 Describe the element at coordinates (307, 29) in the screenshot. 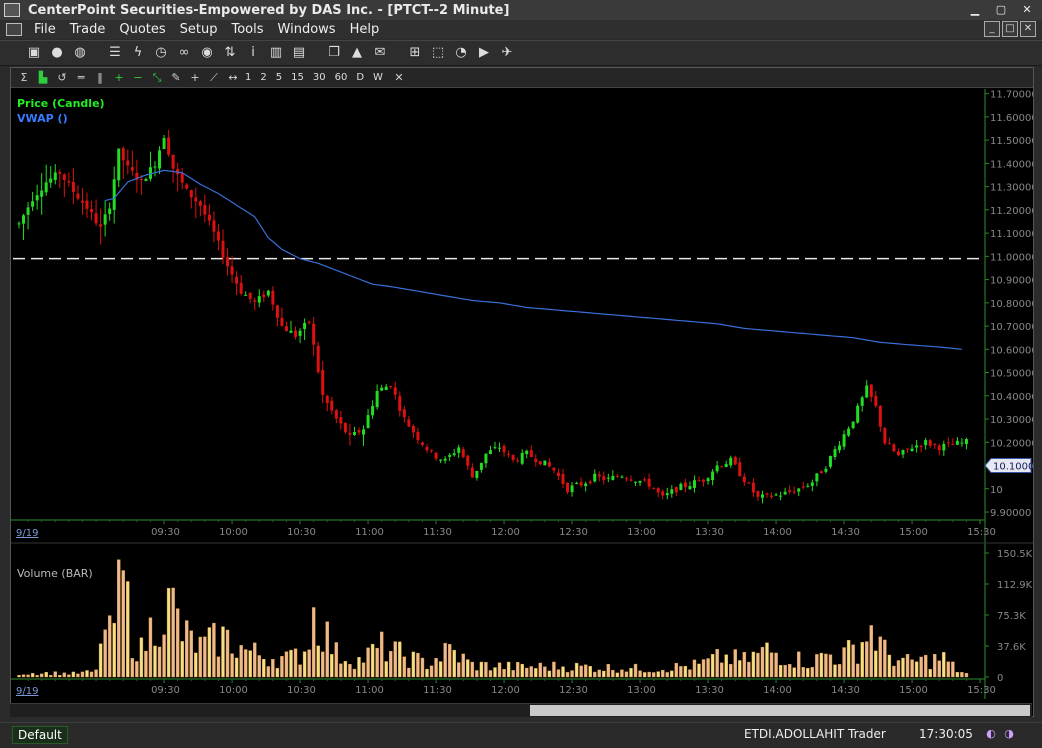

I see `menu-windows: Windows` at that location.